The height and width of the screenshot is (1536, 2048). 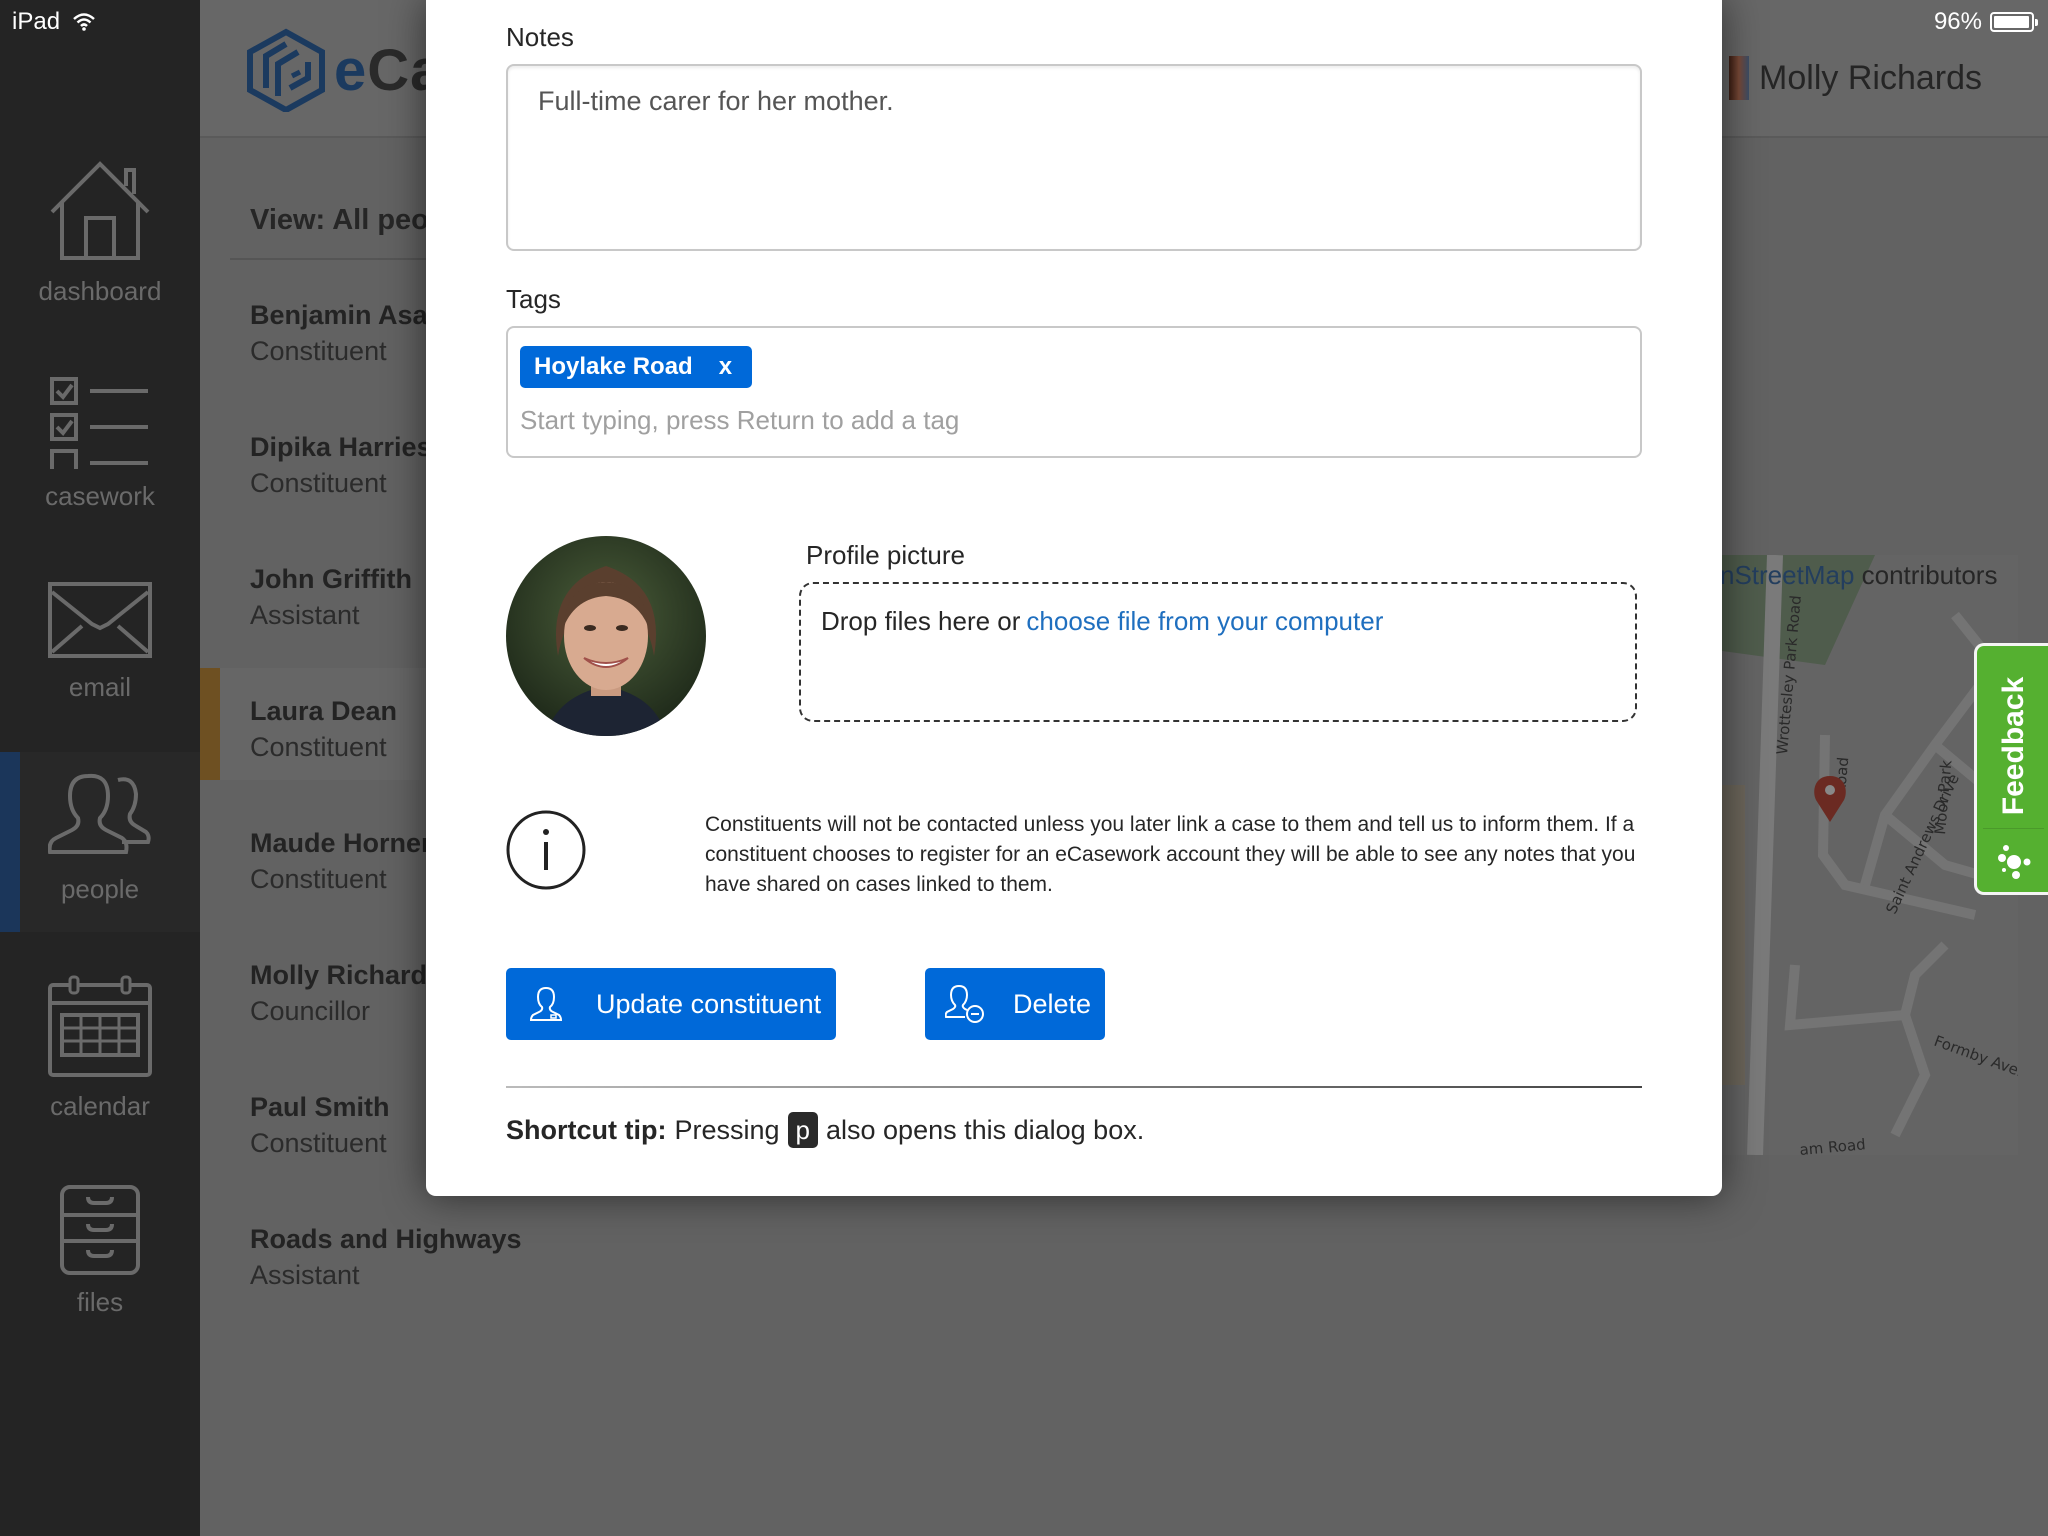 What do you see at coordinates (341, 447) in the screenshot?
I see `person-name: Dipika Harries` at bounding box center [341, 447].